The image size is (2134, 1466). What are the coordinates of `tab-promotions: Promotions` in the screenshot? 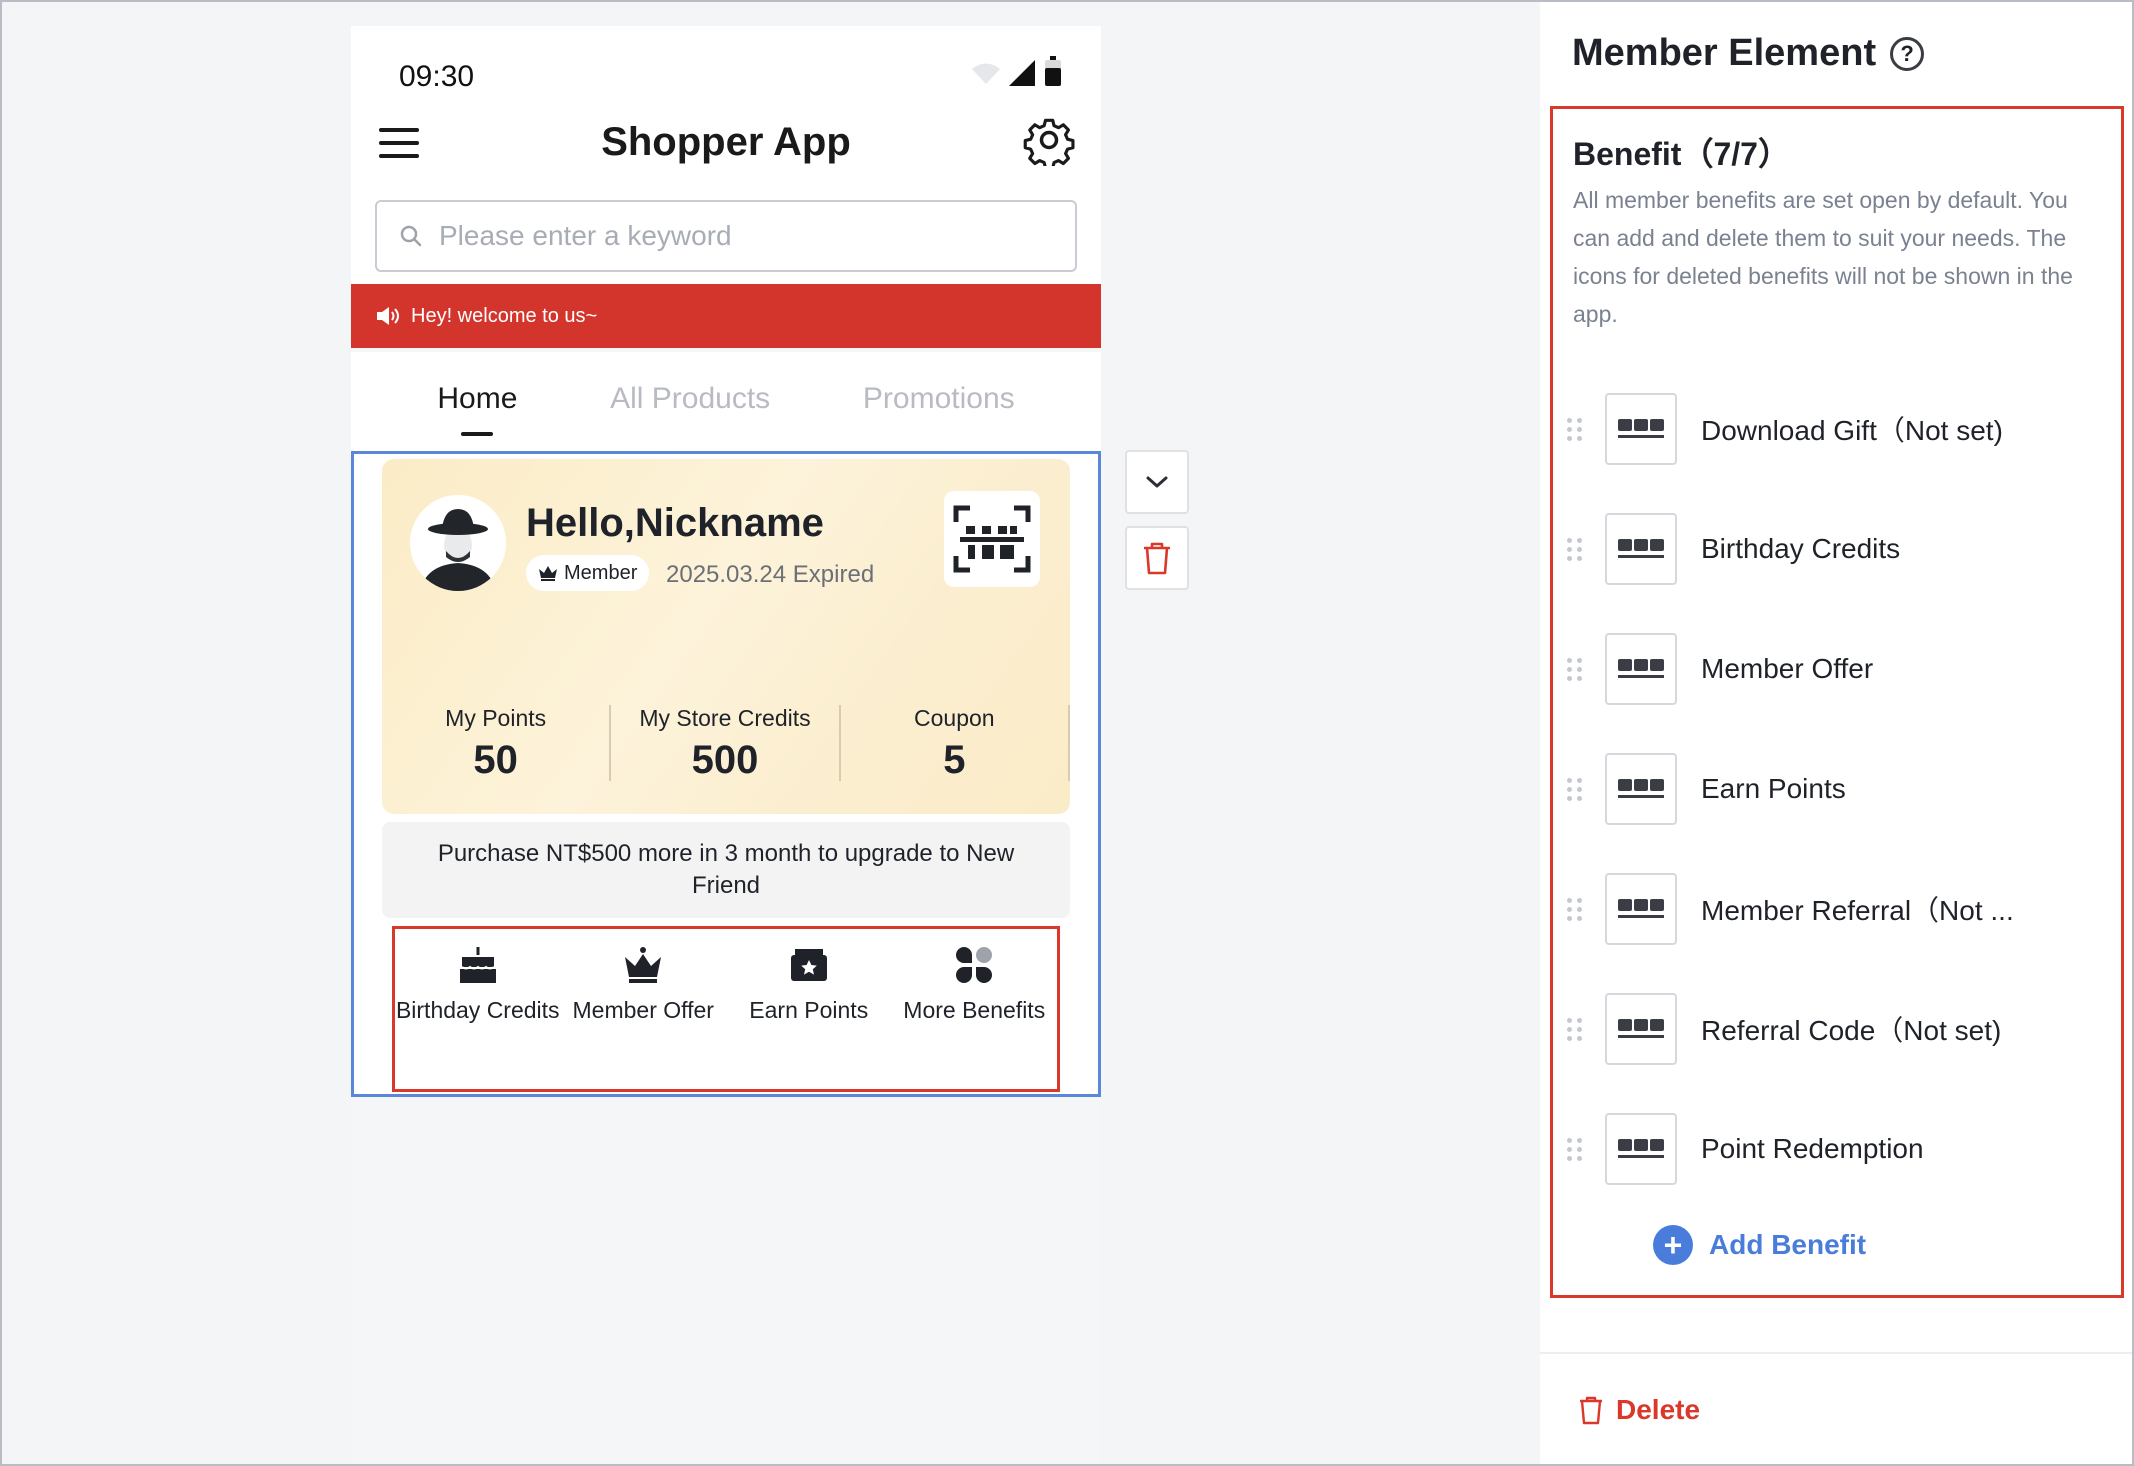 It's located at (939, 403).